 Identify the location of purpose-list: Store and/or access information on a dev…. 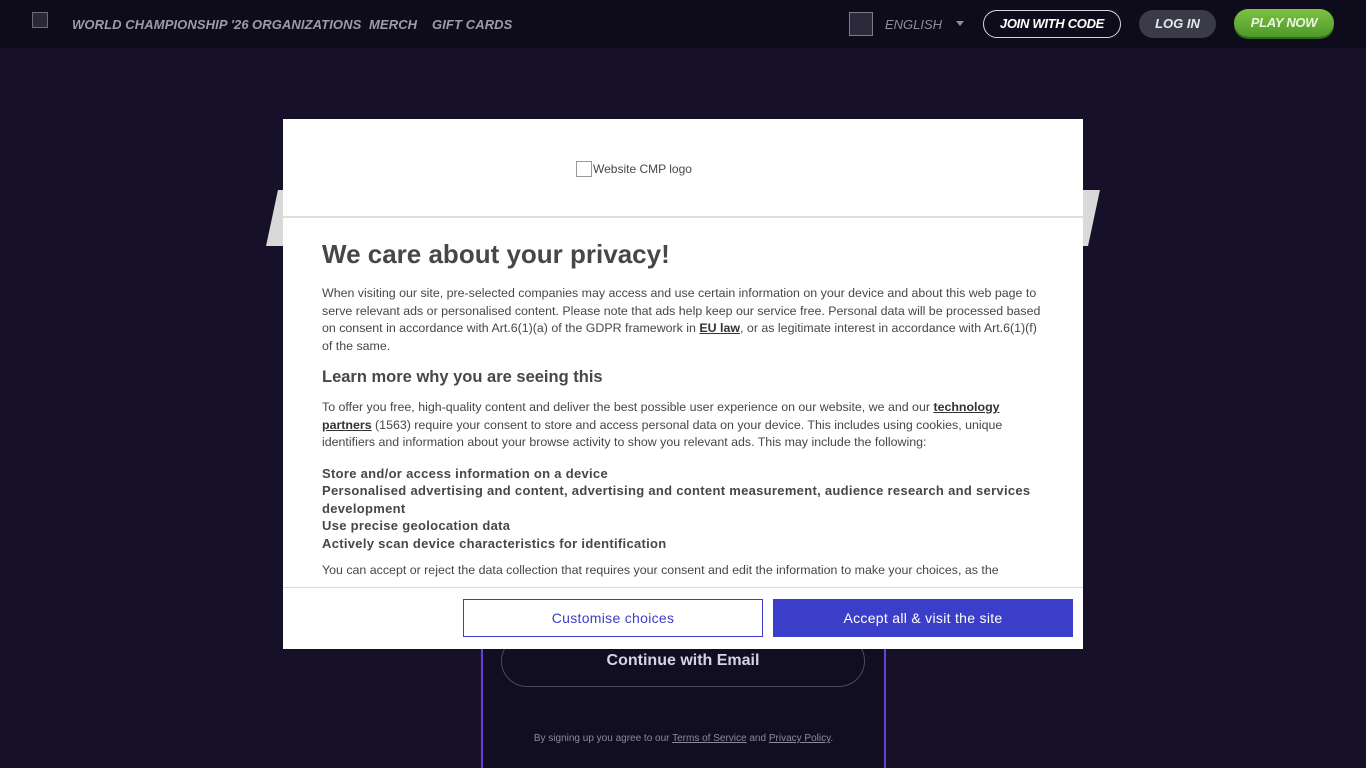
(683, 509).